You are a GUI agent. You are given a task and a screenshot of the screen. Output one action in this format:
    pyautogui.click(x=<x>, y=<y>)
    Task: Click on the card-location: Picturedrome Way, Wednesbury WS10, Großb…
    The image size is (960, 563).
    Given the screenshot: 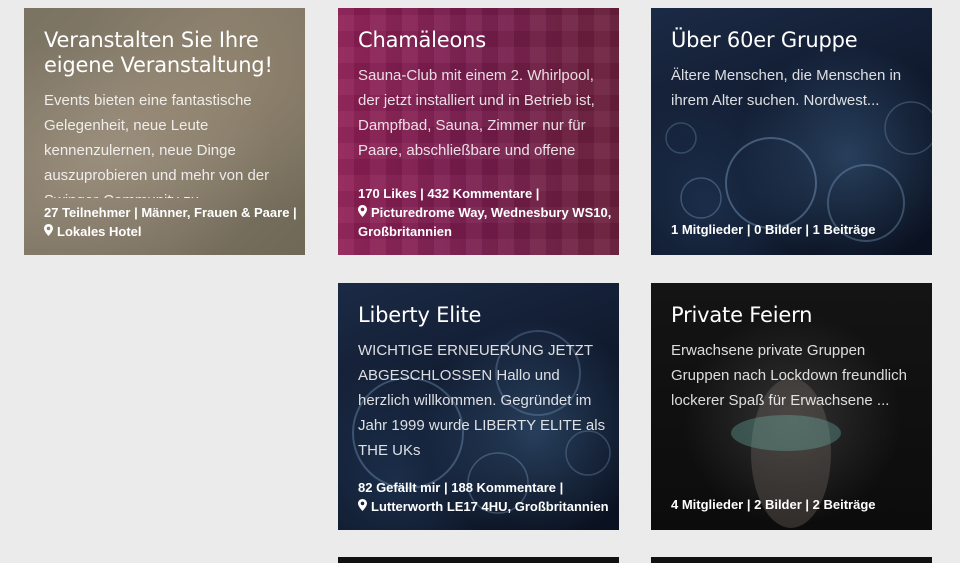 What is the action you would take?
    pyautogui.click(x=486, y=222)
    